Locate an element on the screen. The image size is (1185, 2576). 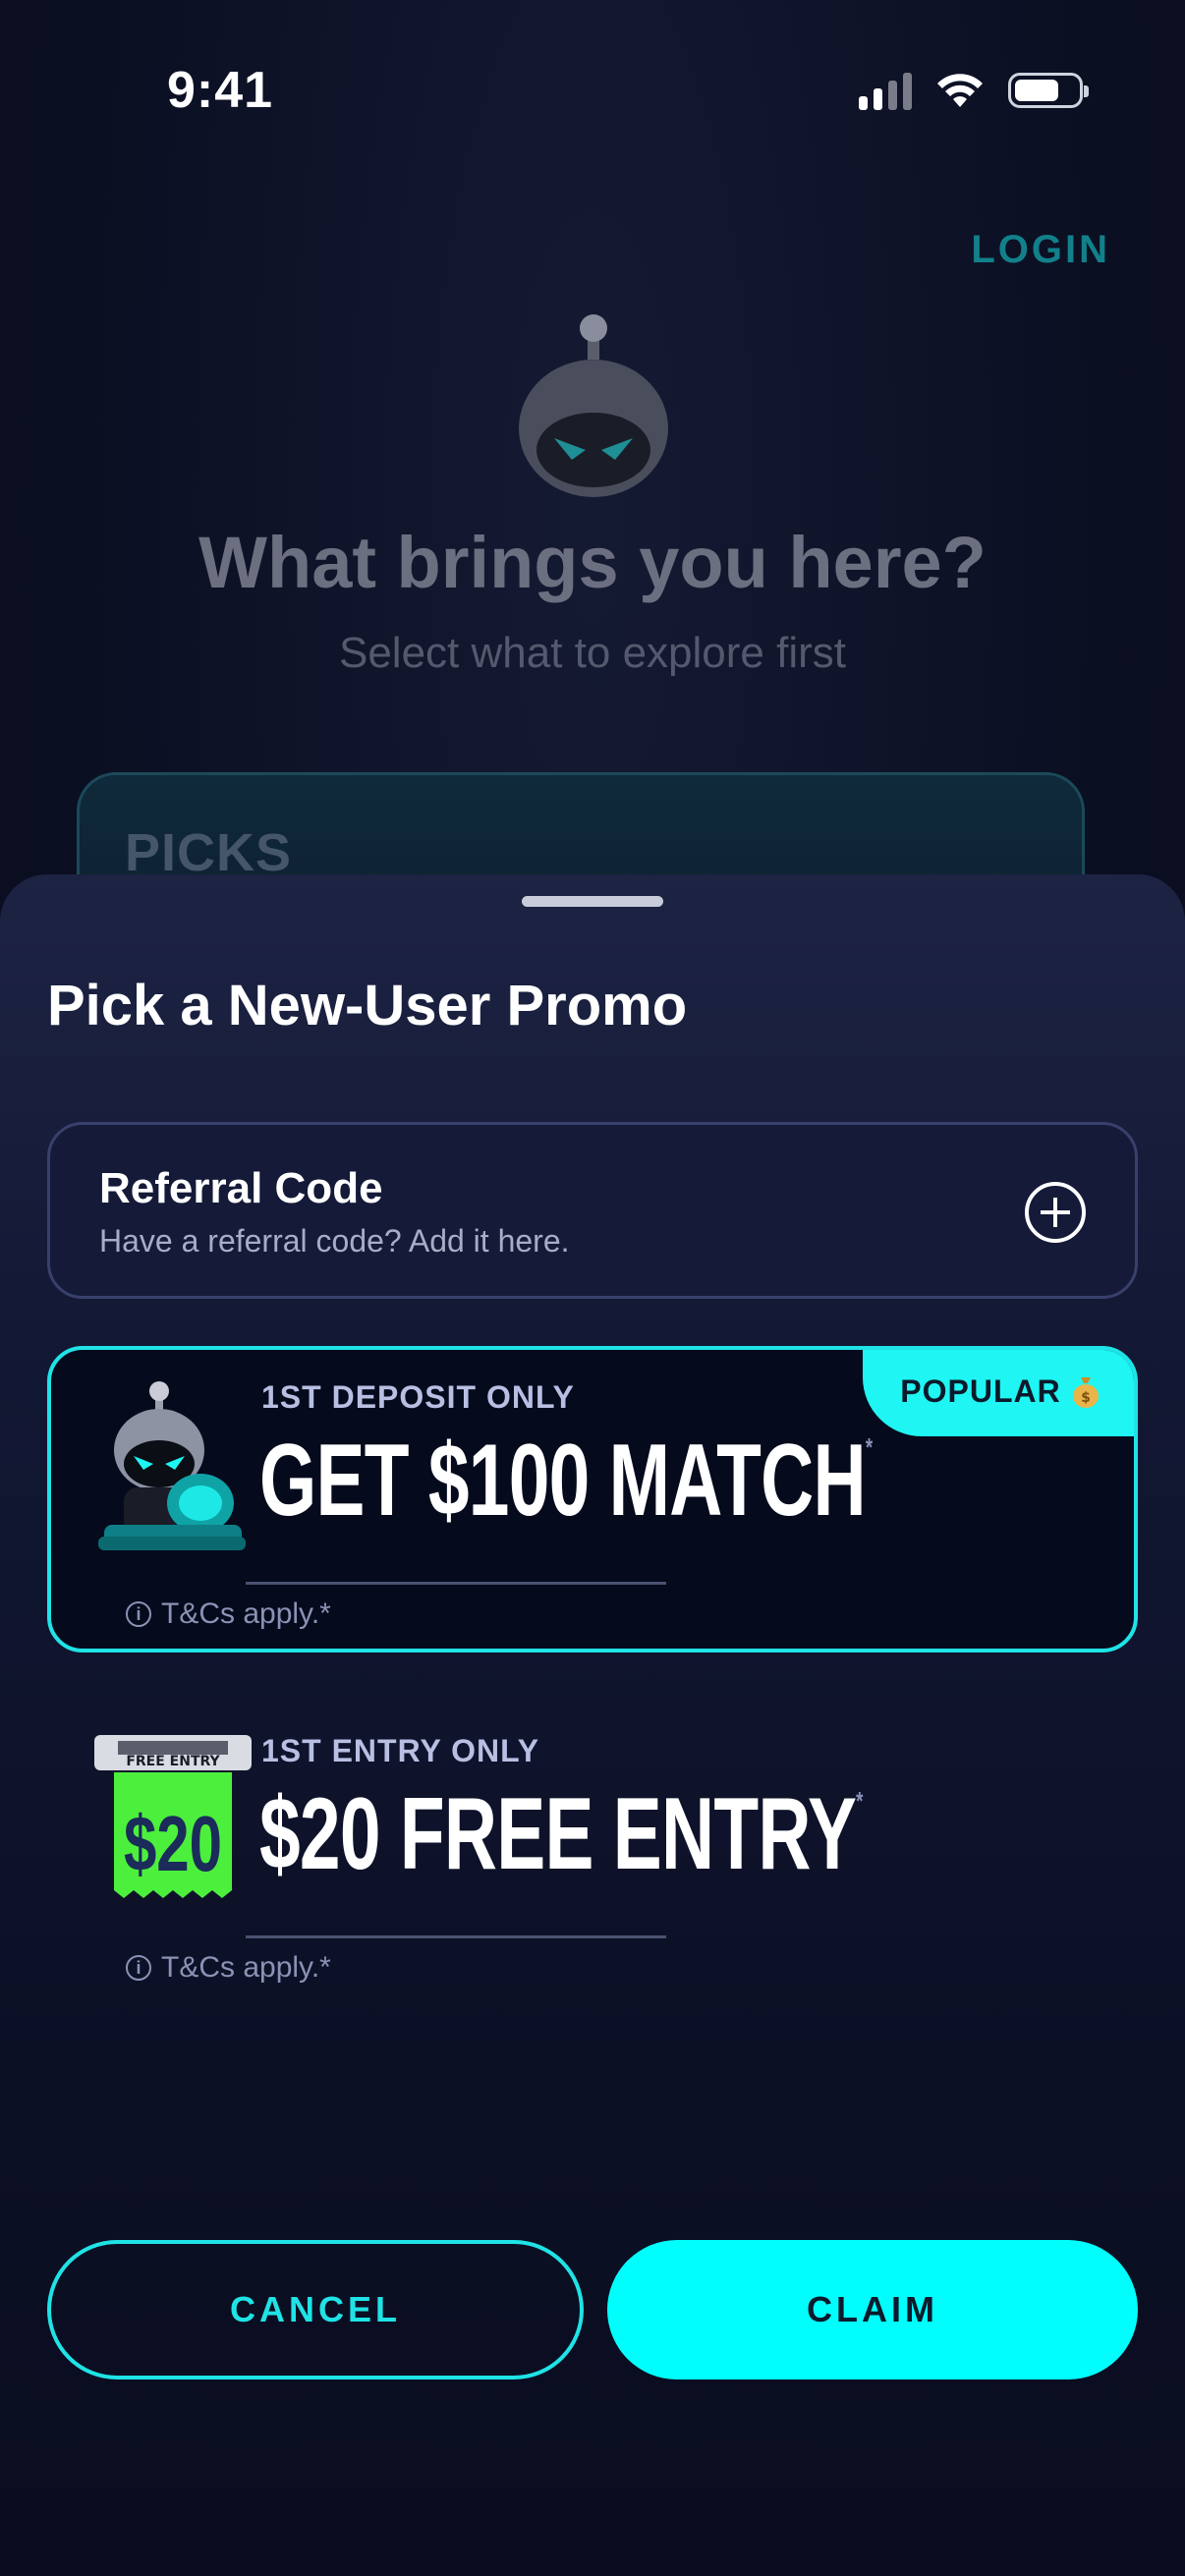
ticket-amount-text: $20 is located at coordinates (173, 1843).